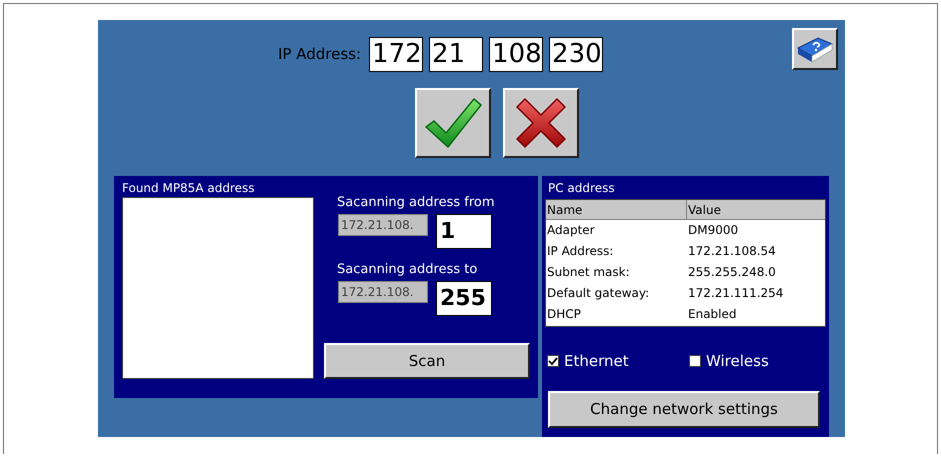  What do you see at coordinates (598, 293) in the screenshot?
I see `table-cell-text: Default gateway:` at bounding box center [598, 293].